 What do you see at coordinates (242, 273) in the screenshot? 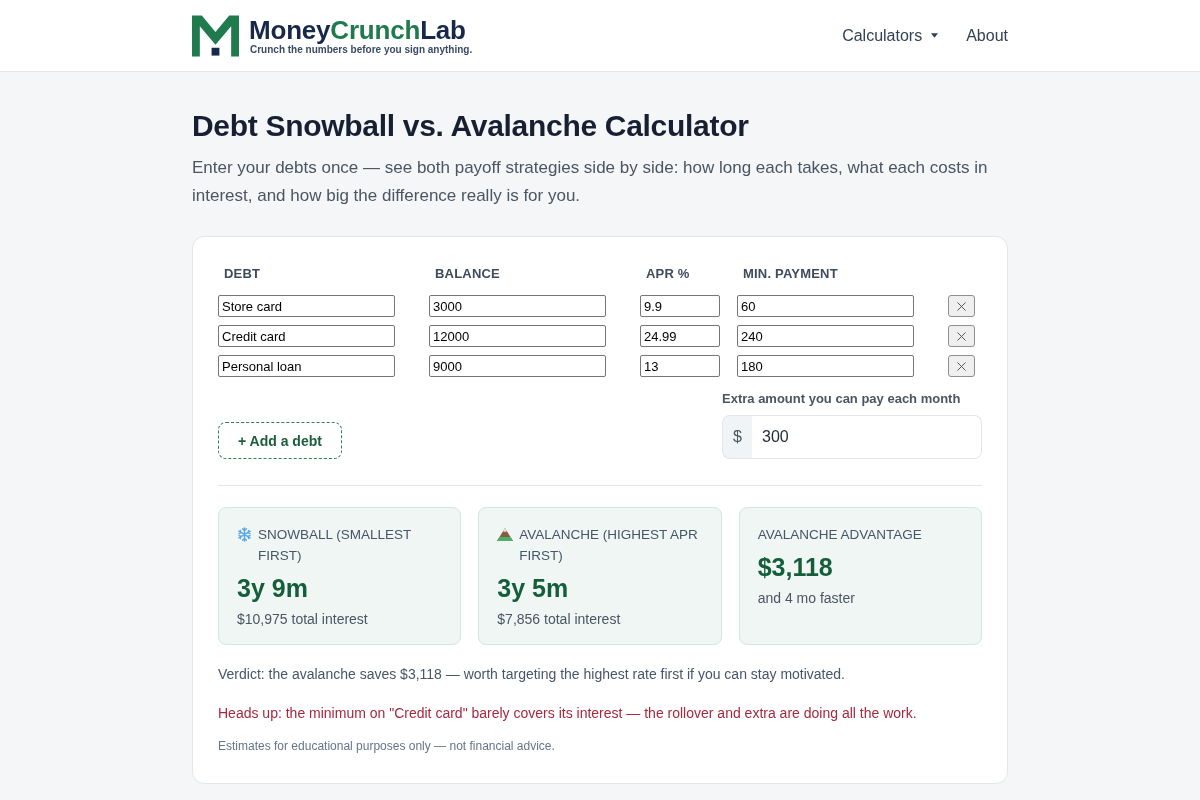
I see `column-header: DEBT` at bounding box center [242, 273].